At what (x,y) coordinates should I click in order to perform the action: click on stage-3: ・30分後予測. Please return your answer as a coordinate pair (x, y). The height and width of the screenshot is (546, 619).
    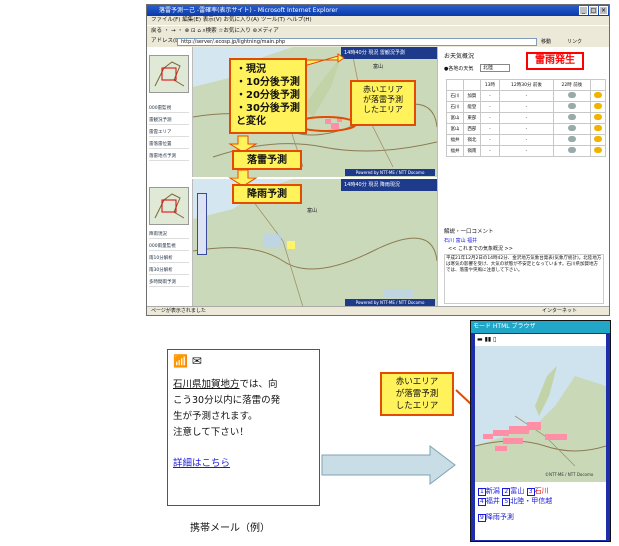
    Looking at the image, I should click on (268, 108).